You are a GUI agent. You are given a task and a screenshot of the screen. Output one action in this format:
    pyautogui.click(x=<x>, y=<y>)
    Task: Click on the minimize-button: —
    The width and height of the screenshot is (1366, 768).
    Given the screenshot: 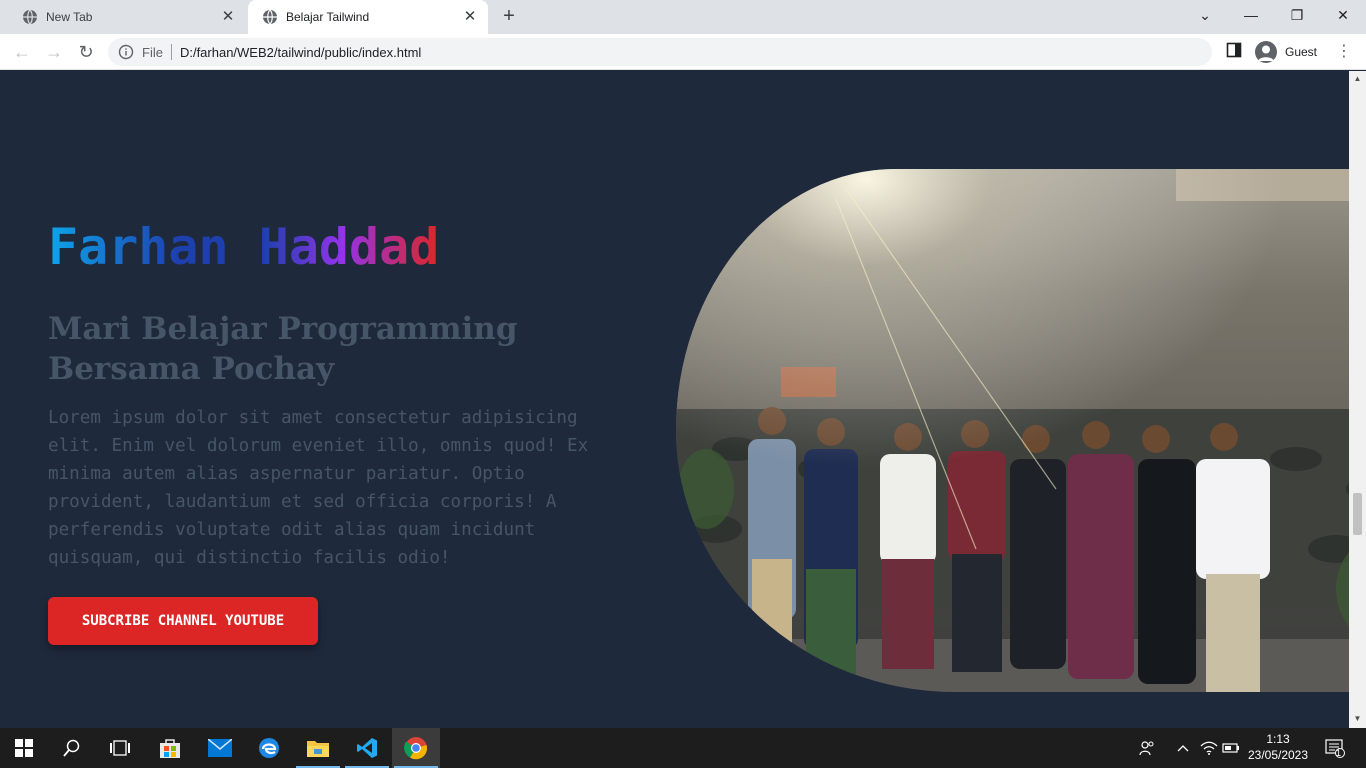 What is the action you would take?
    pyautogui.click(x=1251, y=15)
    